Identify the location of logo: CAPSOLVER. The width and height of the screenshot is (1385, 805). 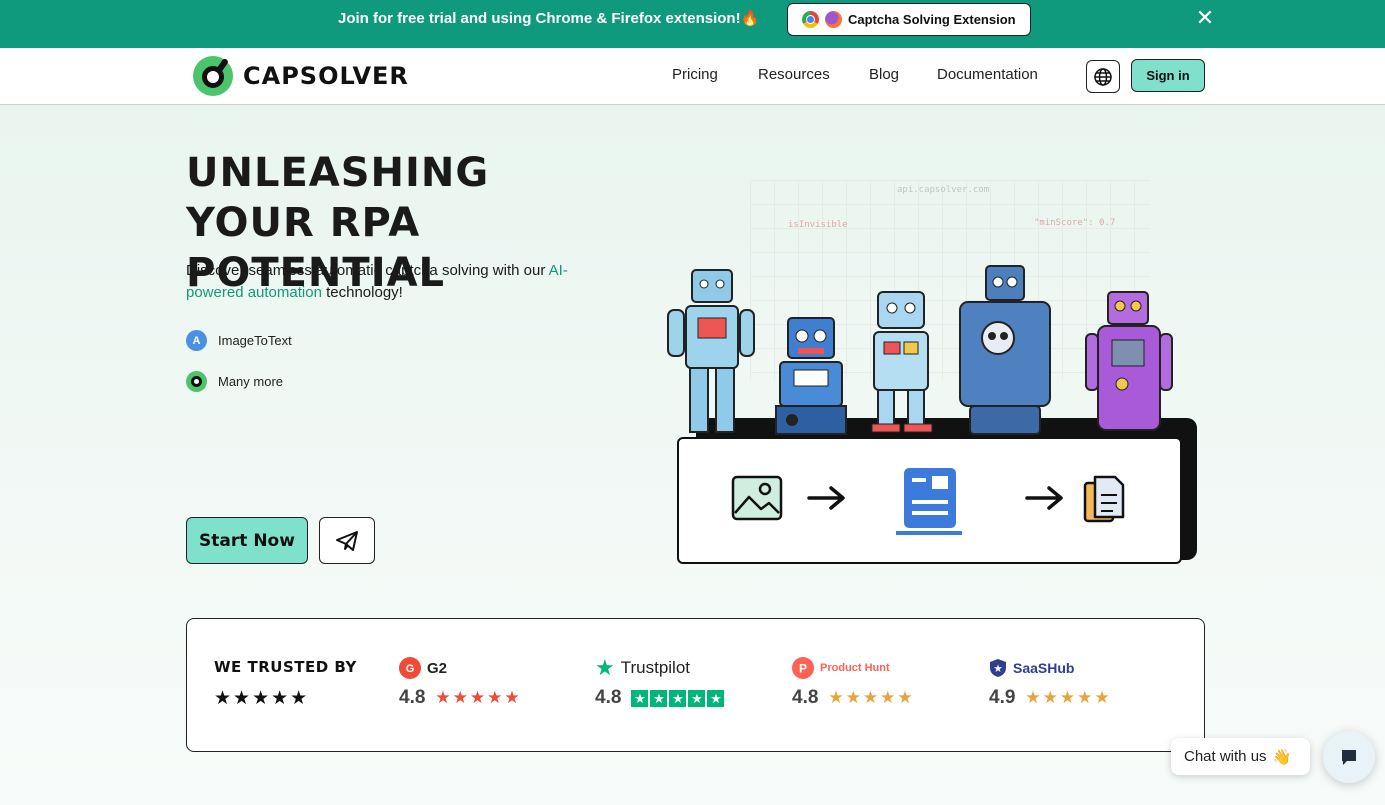
(301, 76).